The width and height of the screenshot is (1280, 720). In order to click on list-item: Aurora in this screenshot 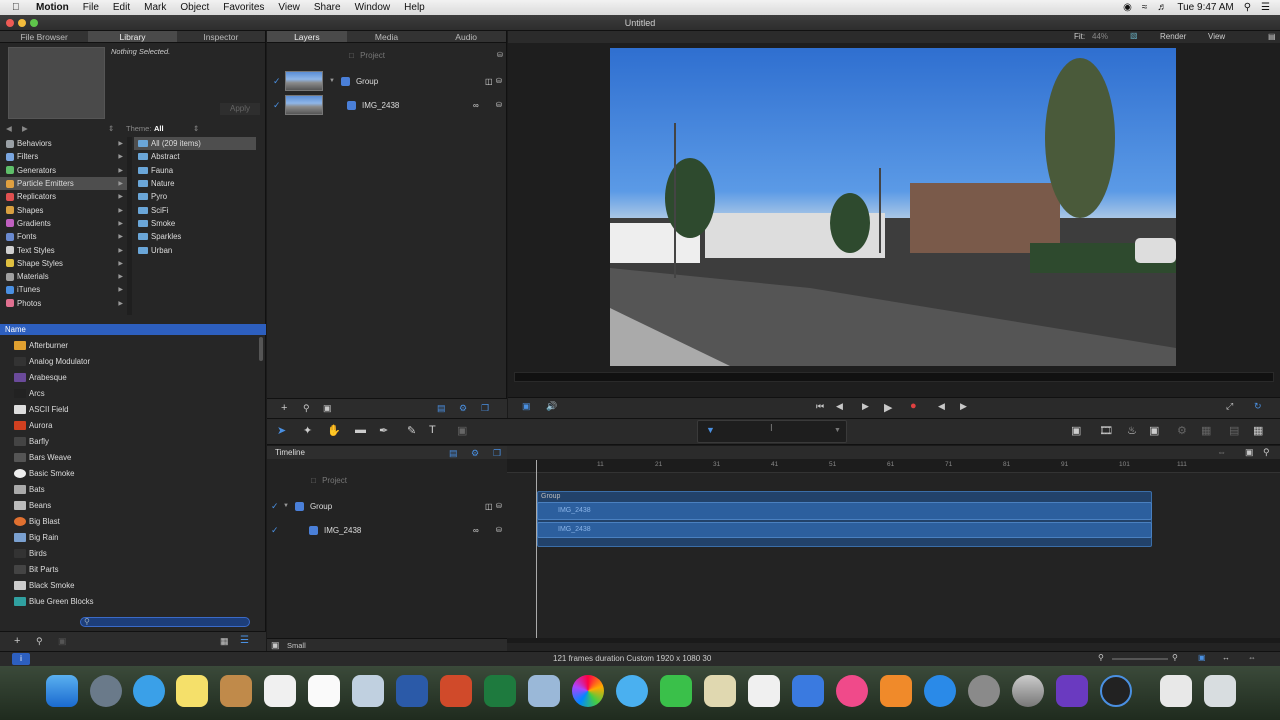, I will do `click(130, 425)`.